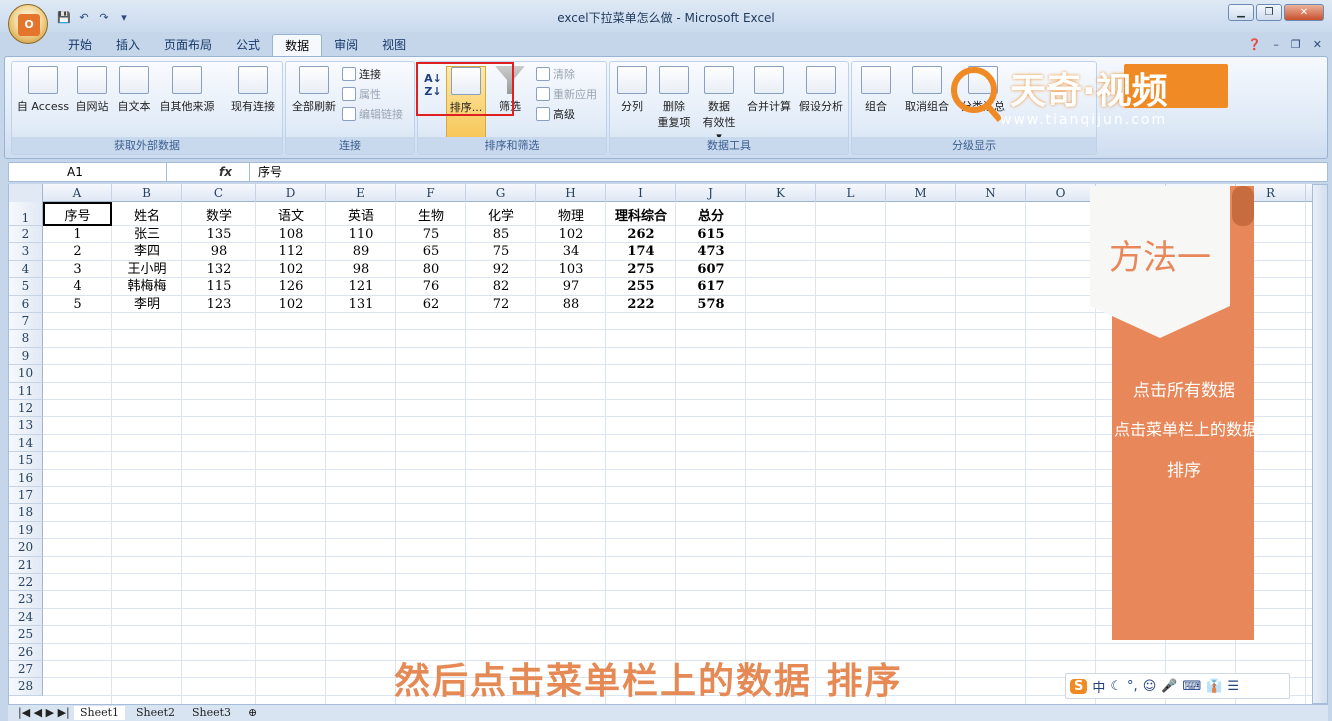  I want to click on data-validation-button: 数据有效性 ▾, so click(719, 104).